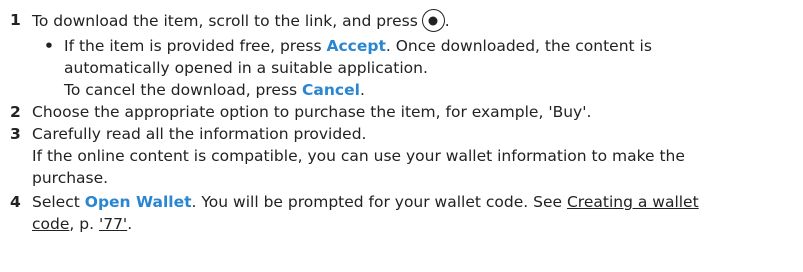 Image resolution: width=803 pixels, height=272 pixels. Describe the element at coordinates (362, 90) in the screenshot. I see `cancel-end: .` at that location.